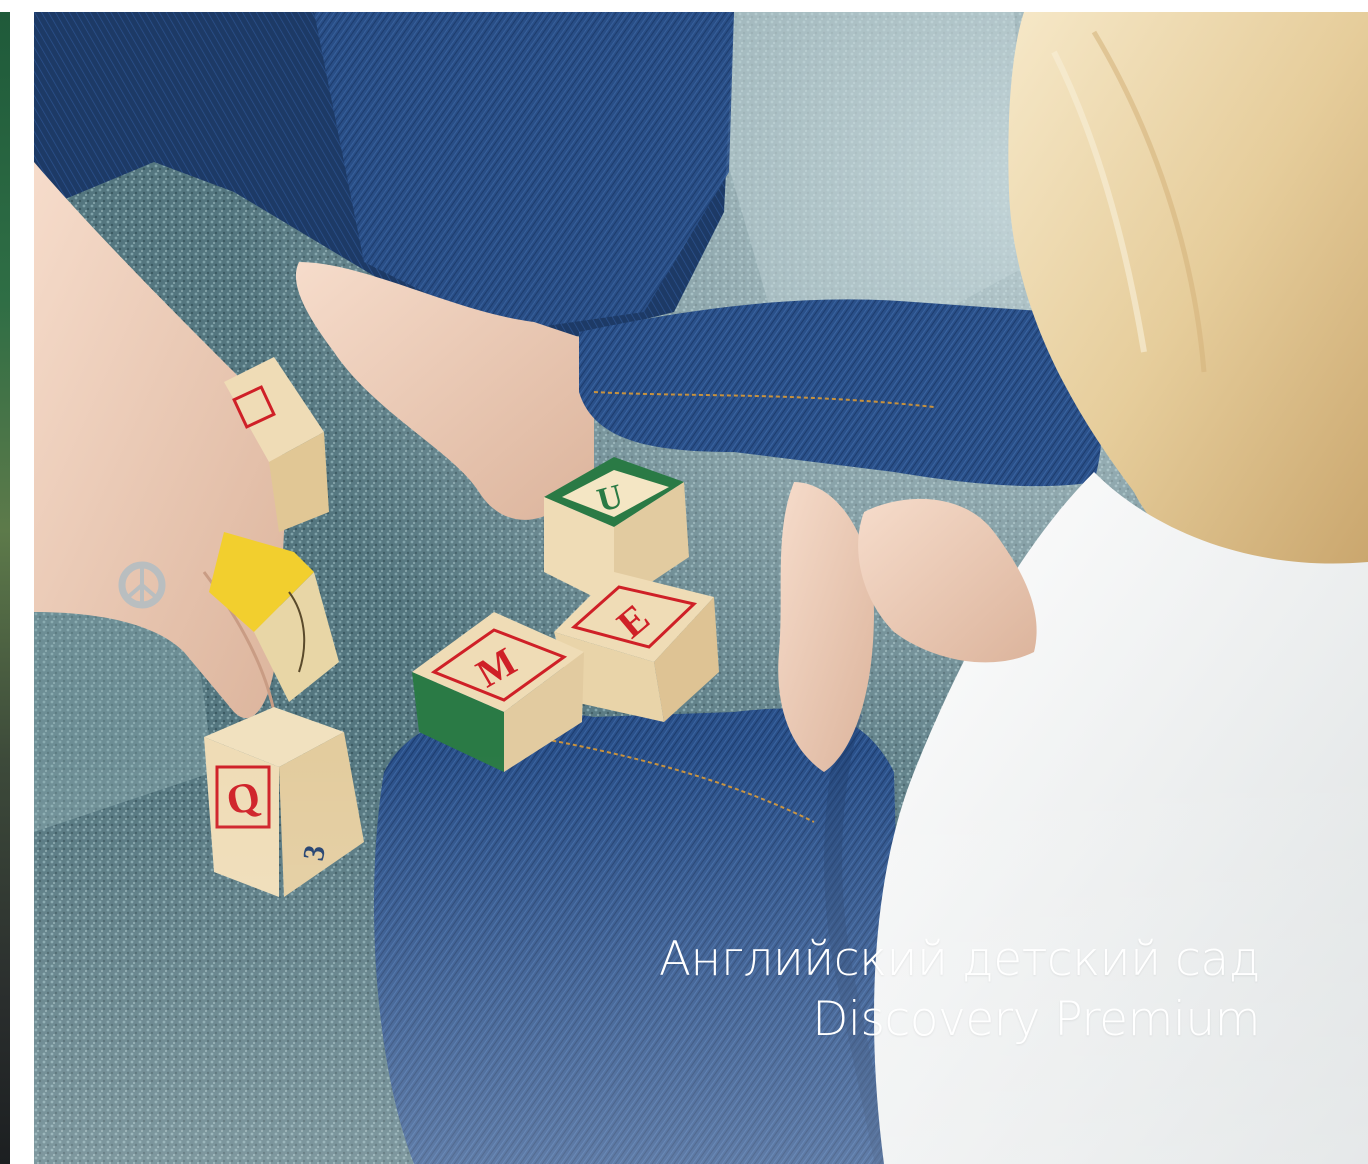 This screenshot has width=1368, height=1164. Describe the element at coordinates (959, 959) in the screenshot. I see `slide-title-line1: Английский детский сад` at that location.